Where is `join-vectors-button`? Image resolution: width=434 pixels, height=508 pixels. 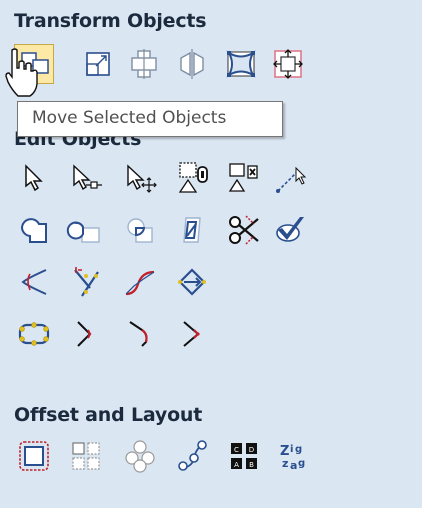
join-vectors-button is located at coordinates (192, 282).